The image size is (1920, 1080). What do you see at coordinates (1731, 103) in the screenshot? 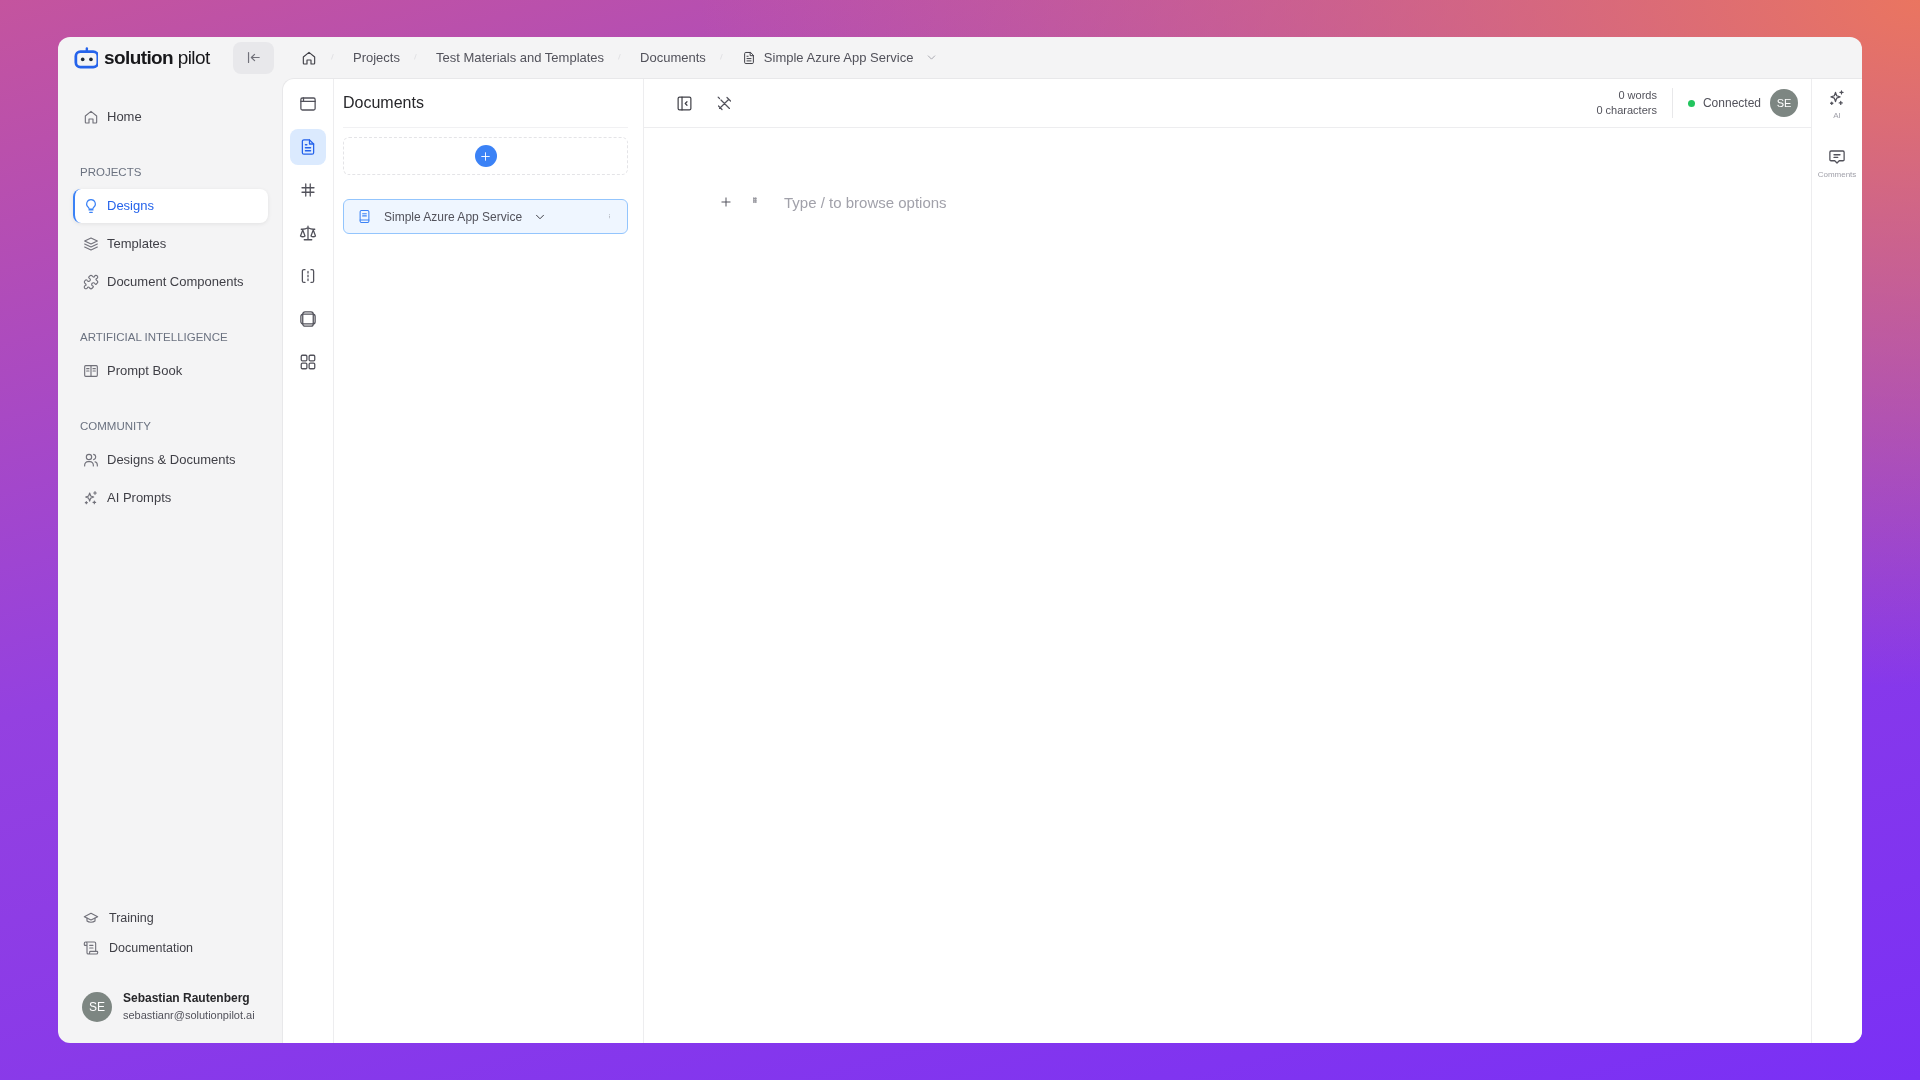
I see `connection-status: Connected` at bounding box center [1731, 103].